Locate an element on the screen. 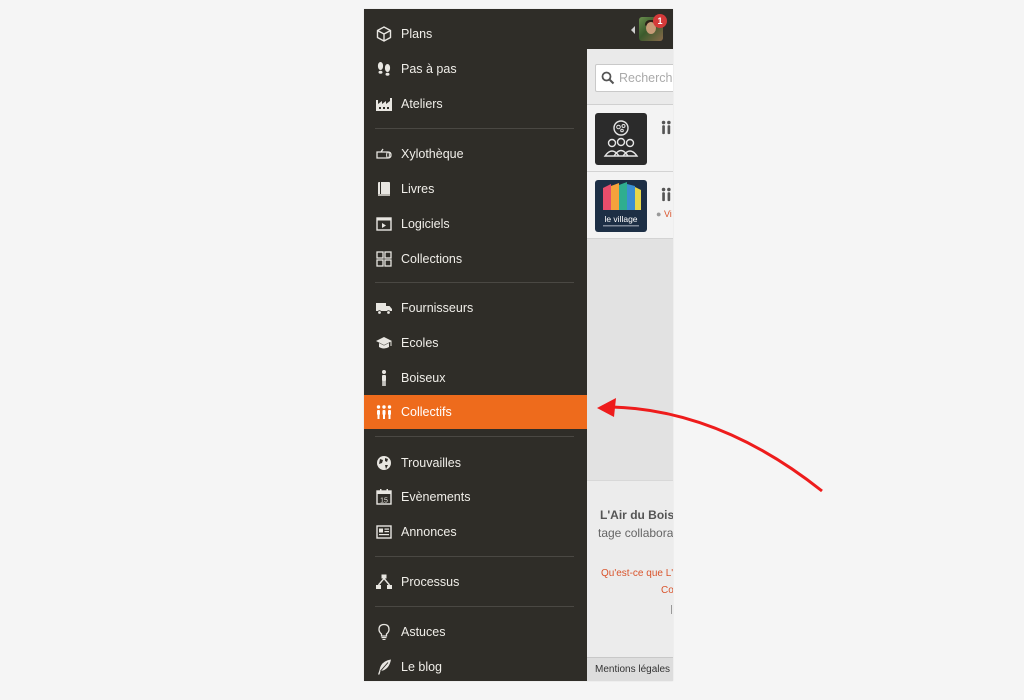  location: ● Vi is located at coordinates (664, 214).